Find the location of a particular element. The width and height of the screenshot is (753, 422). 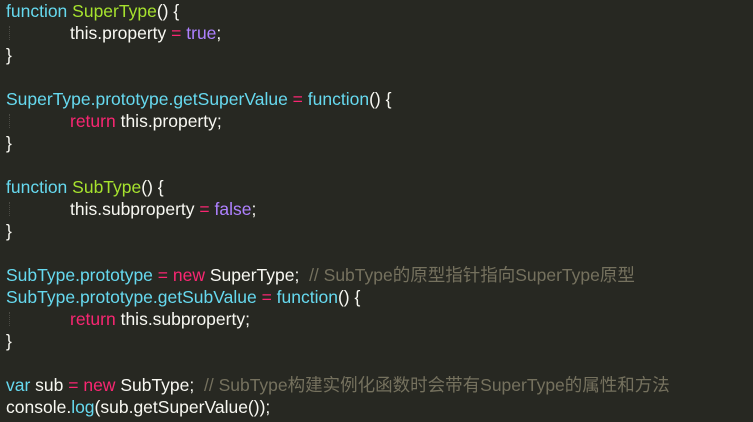

text-token: sub is located at coordinates (47, 385).